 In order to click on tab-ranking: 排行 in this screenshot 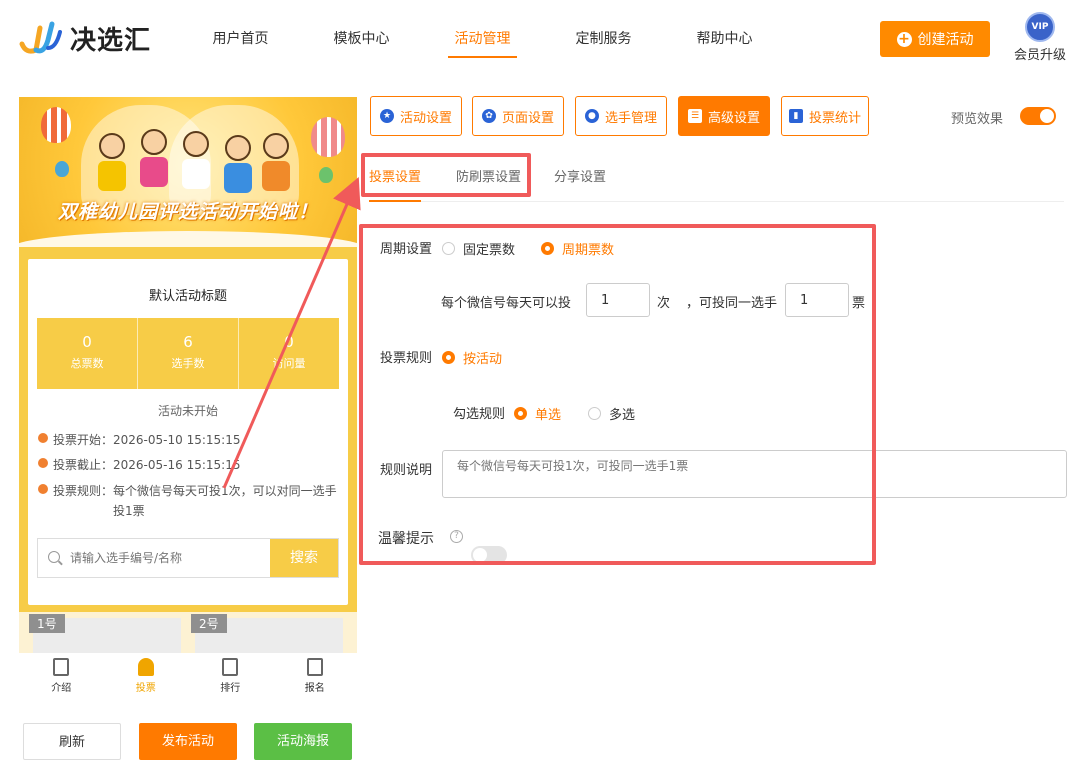, I will do `click(230, 676)`.